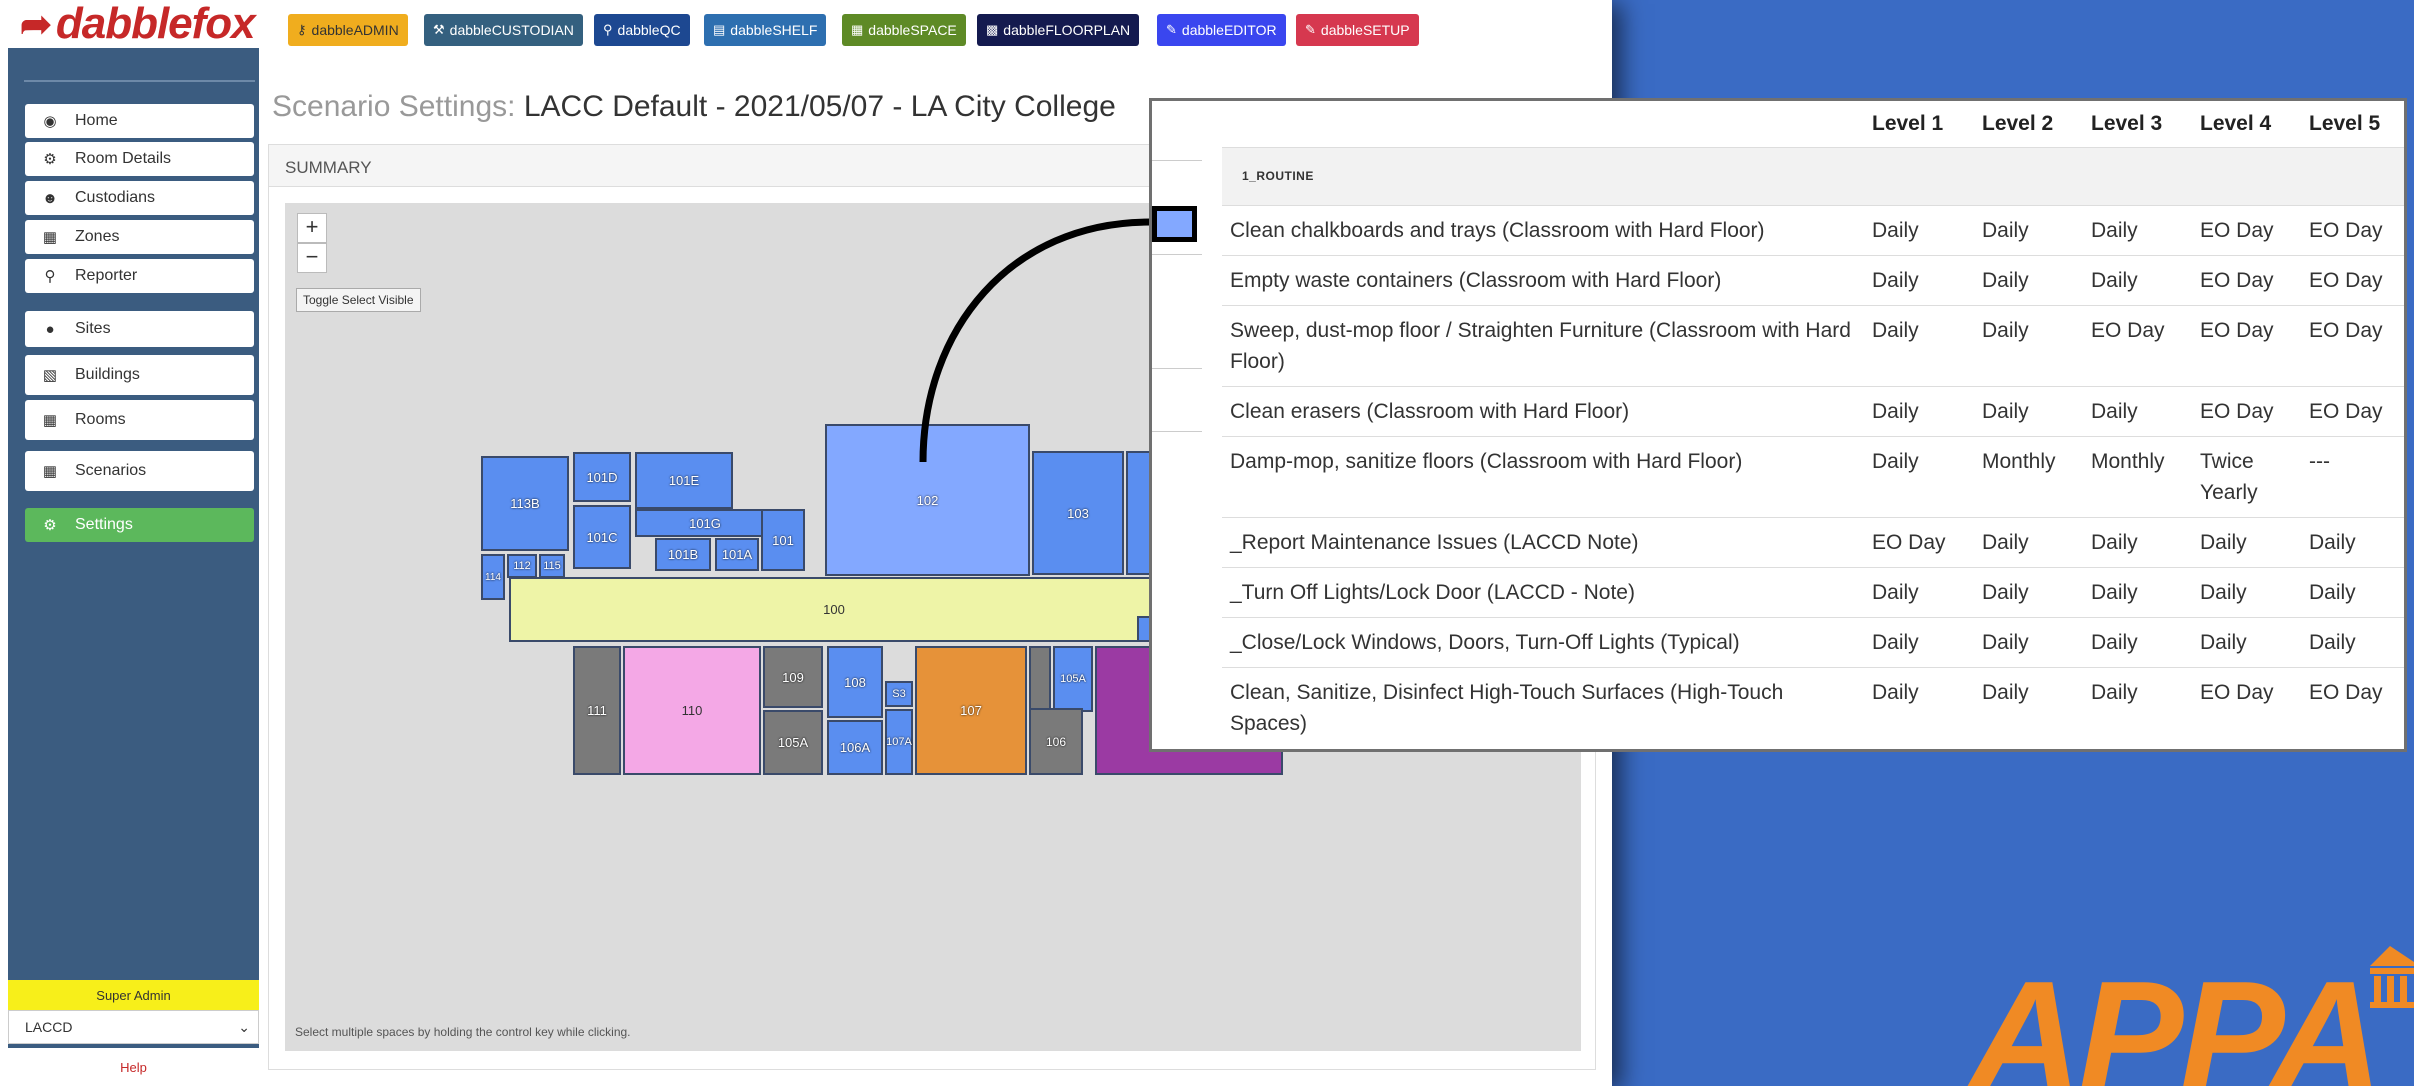  I want to click on frequency-cell-level-3: Monthly, so click(2135, 476).